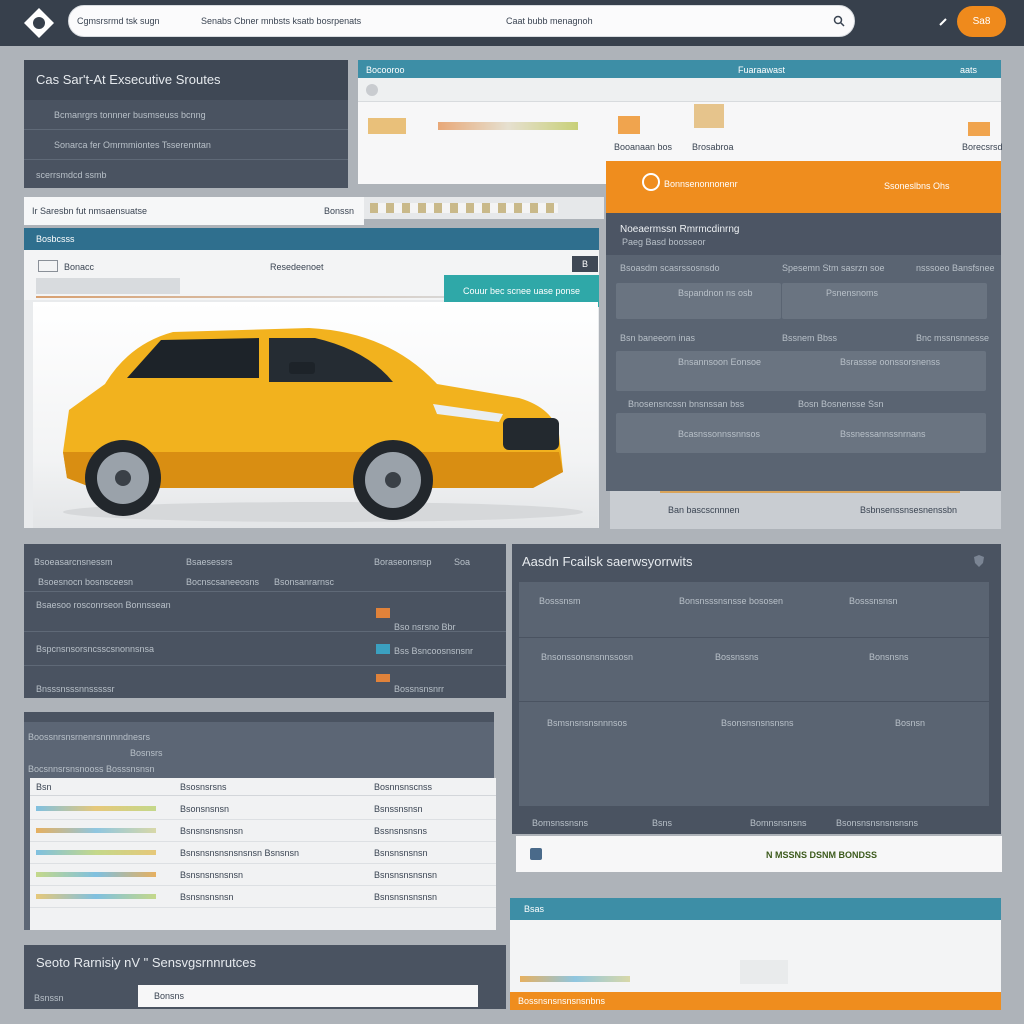  Describe the element at coordinates (246, 297) in the screenshot. I see `divider` at that location.